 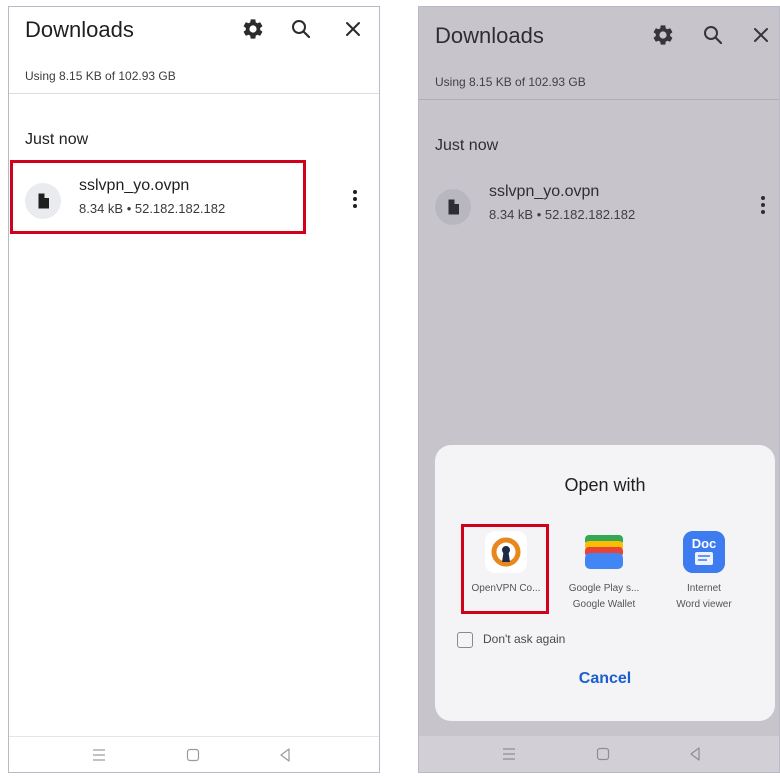 What do you see at coordinates (704, 552) in the screenshot?
I see `doc-icon: Doc` at bounding box center [704, 552].